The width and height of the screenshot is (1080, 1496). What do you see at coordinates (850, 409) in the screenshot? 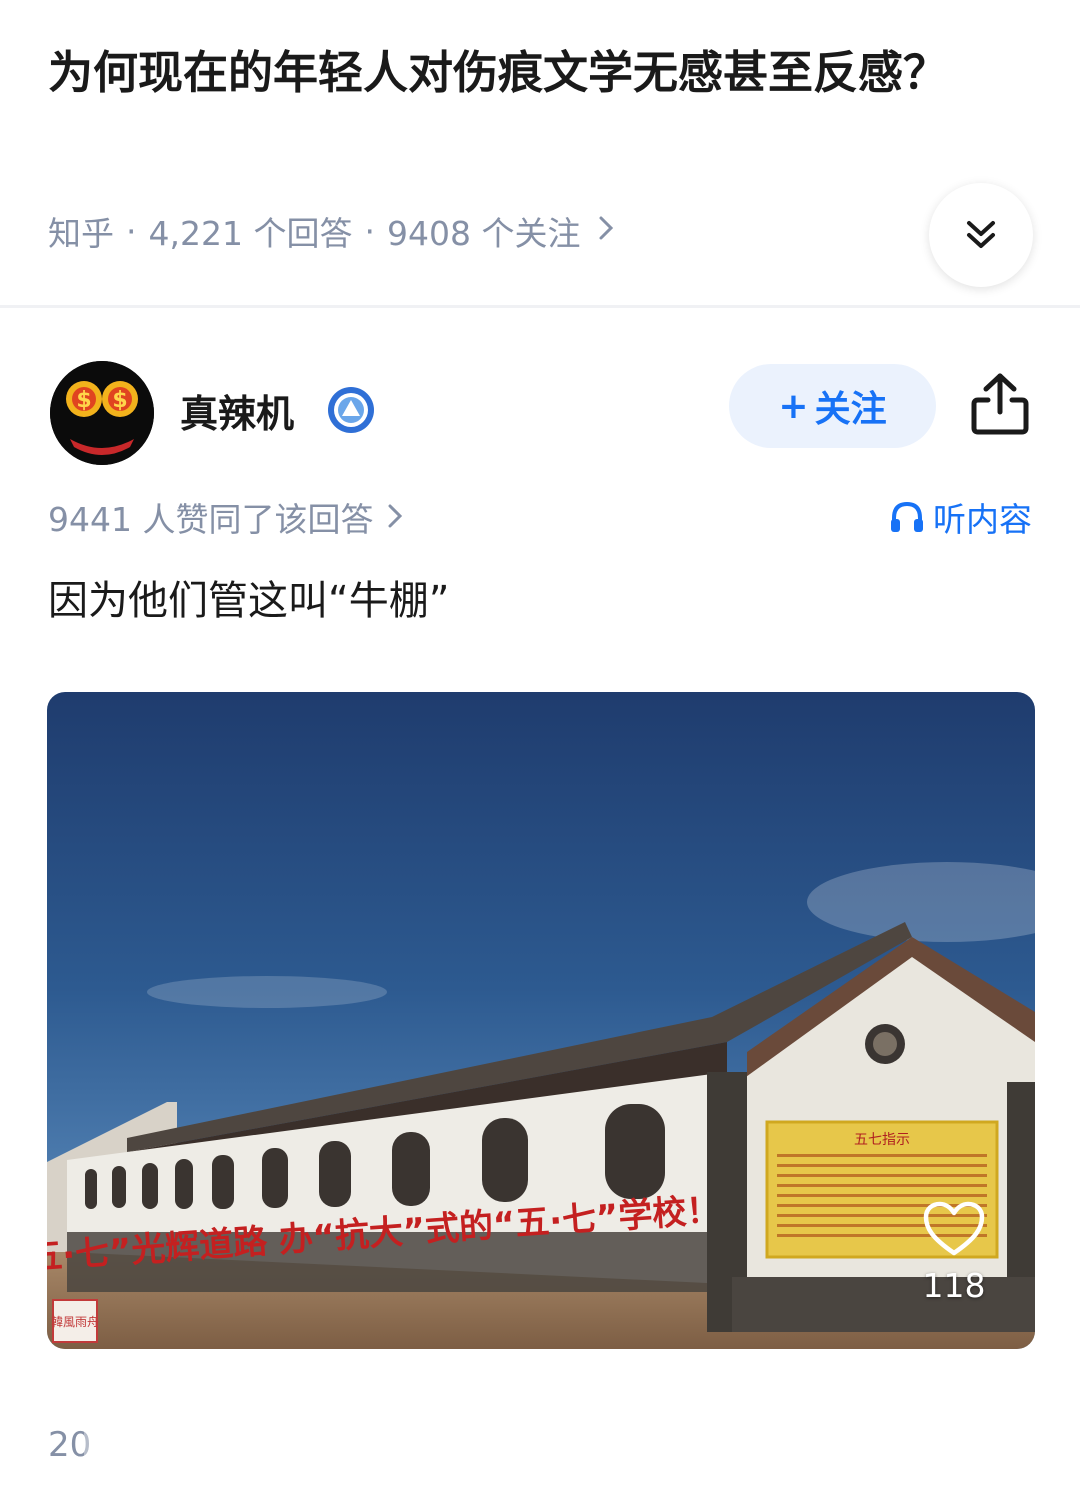
I see `follow-label: 关注` at bounding box center [850, 409].